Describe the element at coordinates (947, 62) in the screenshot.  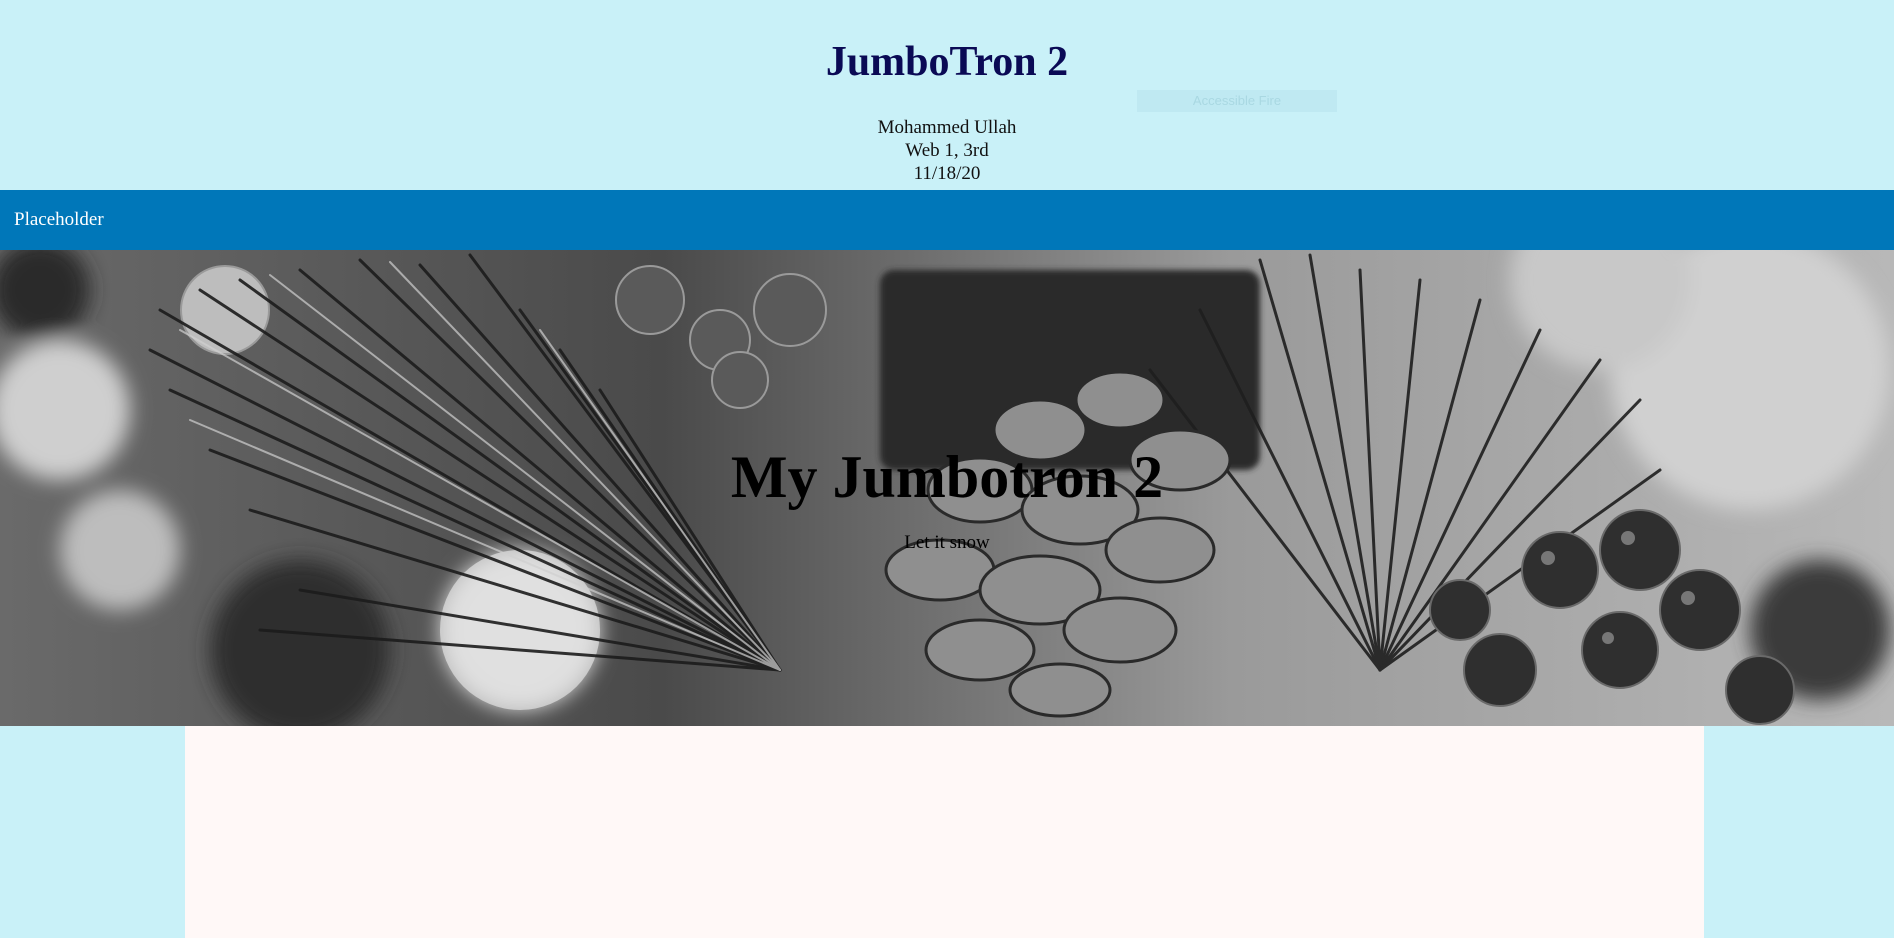
I see `site-title: JumboTron 2` at that location.